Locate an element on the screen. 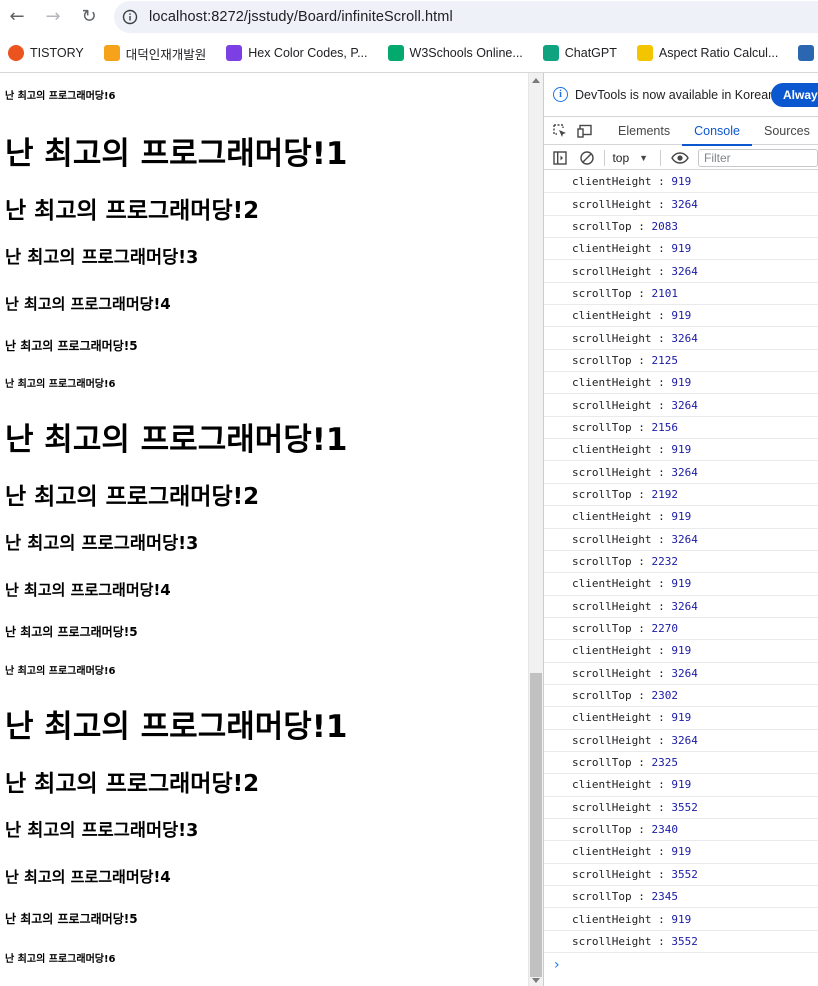  console-prompt-icon: › is located at coordinates (557, 965).